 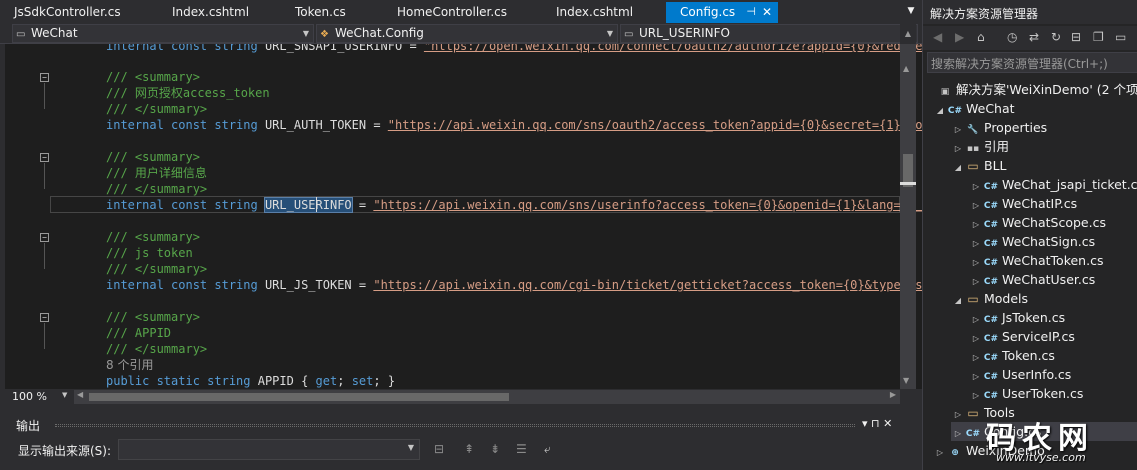 What do you see at coordinates (1036, 260) in the screenshot?
I see `tree-node-file: ▷ C# WeChatToken.cs` at bounding box center [1036, 260].